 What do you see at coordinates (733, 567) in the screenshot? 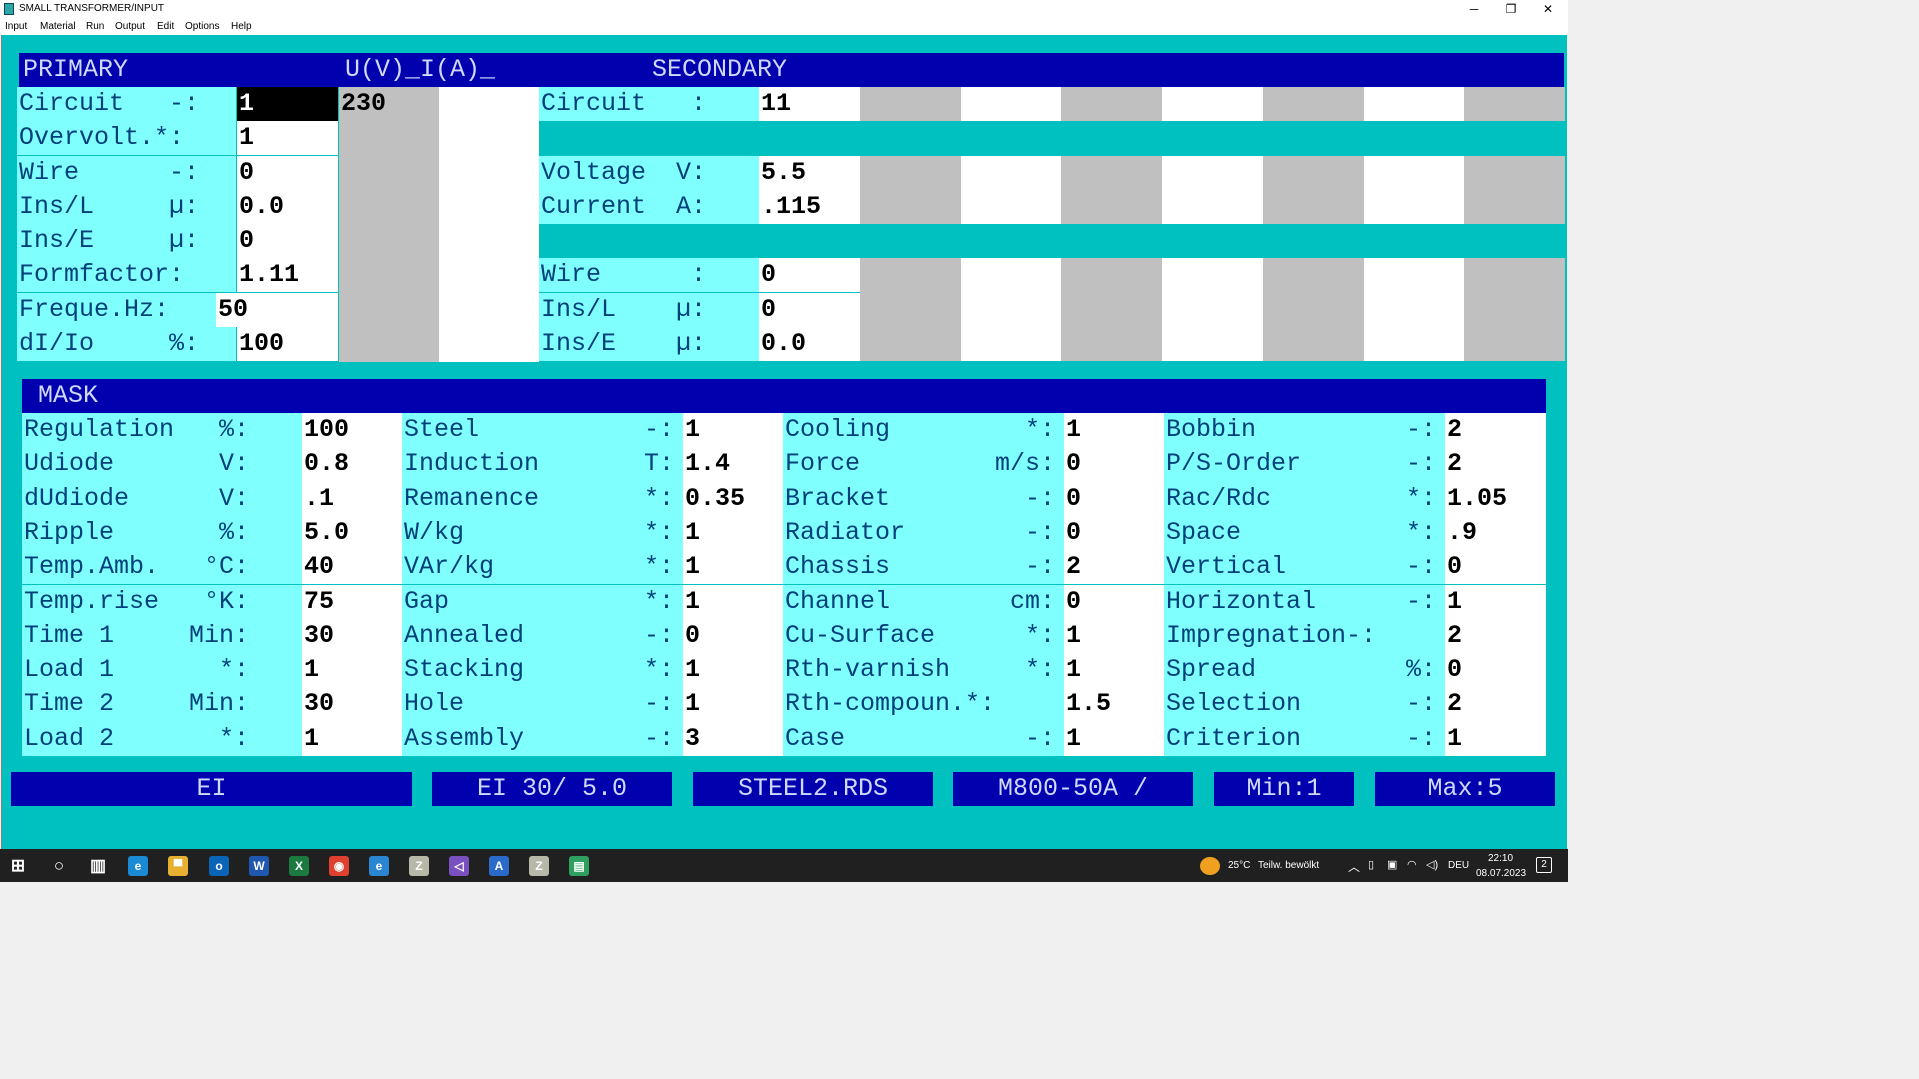
I see `mask-field-1-4: 1` at bounding box center [733, 567].